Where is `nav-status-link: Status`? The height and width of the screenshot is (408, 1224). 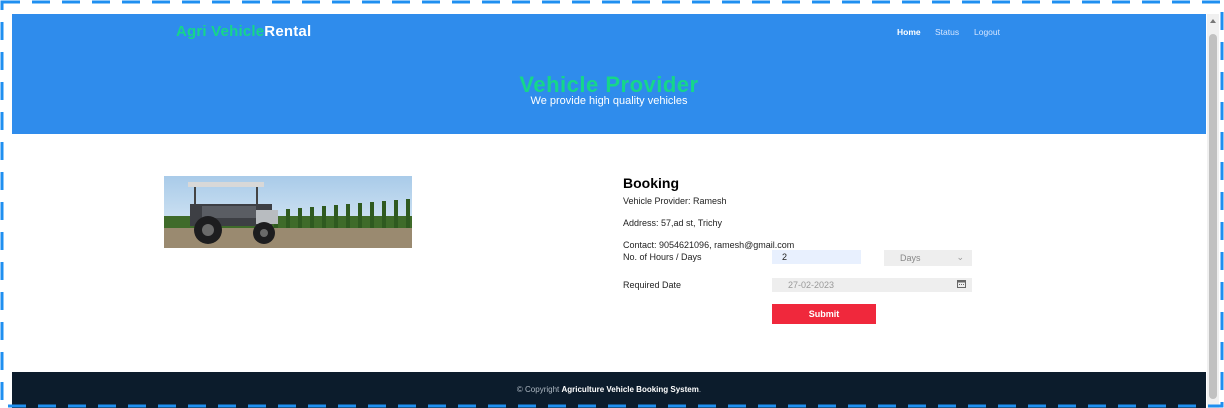 nav-status-link: Status is located at coordinates (947, 32).